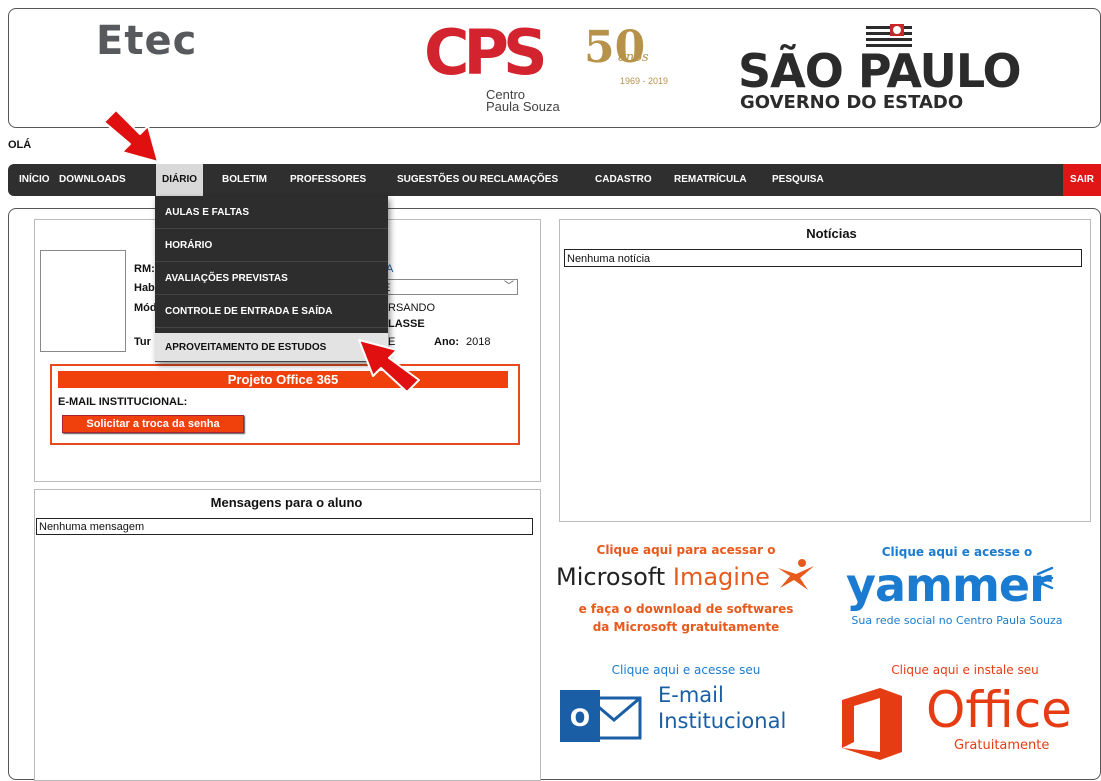 This screenshot has height=781, width=1101. What do you see at coordinates (1002, 745) in the screenshot?
I see `office-subtitle: Gratuitamente` at bounding box center [1002, 745].